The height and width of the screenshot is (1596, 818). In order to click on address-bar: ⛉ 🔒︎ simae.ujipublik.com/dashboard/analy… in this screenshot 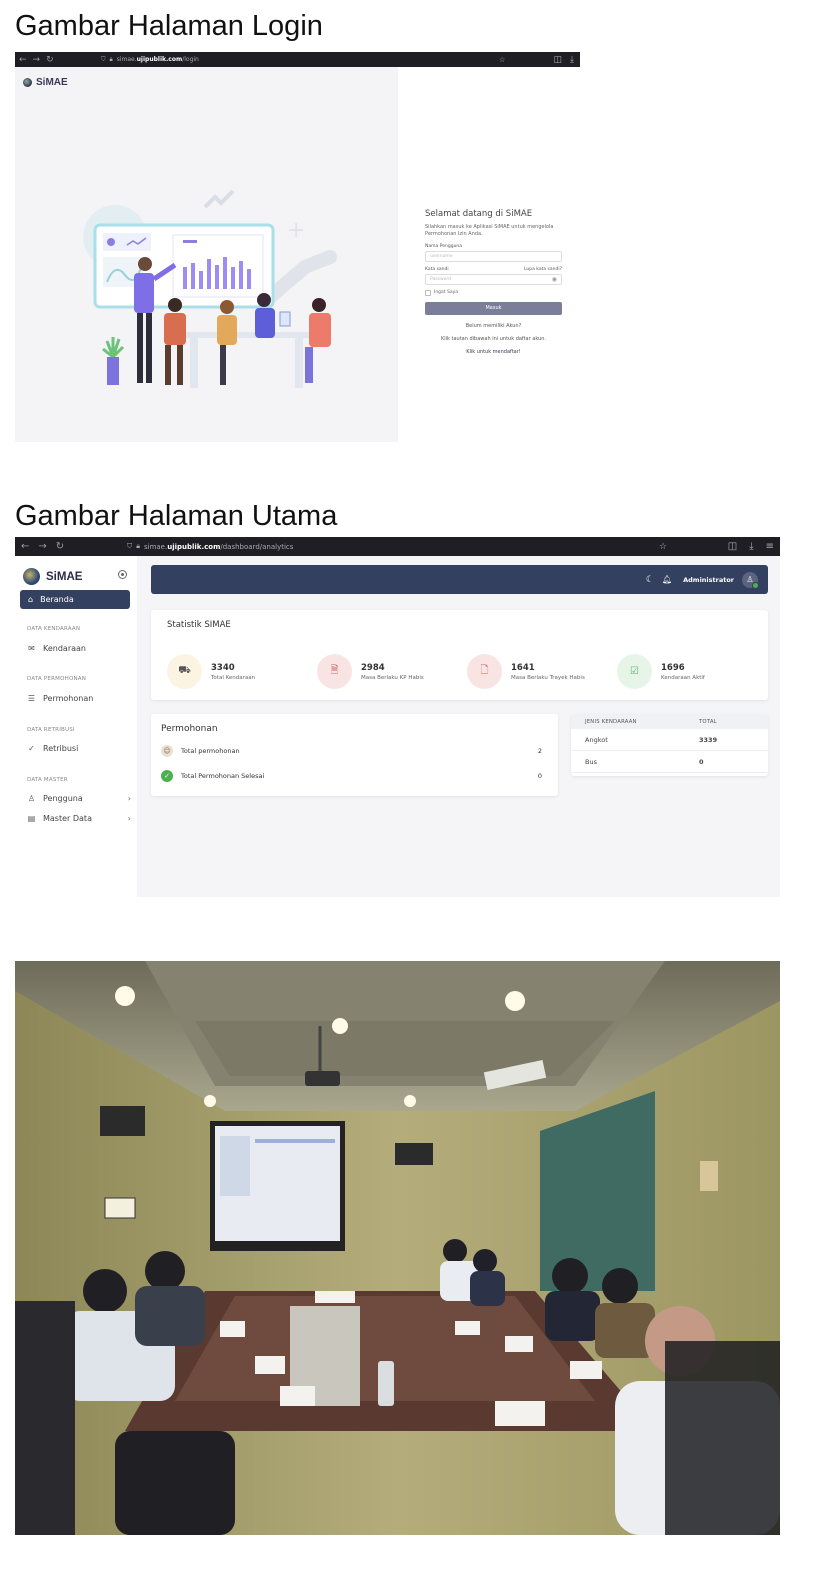, I will do `click(210, 546)`.